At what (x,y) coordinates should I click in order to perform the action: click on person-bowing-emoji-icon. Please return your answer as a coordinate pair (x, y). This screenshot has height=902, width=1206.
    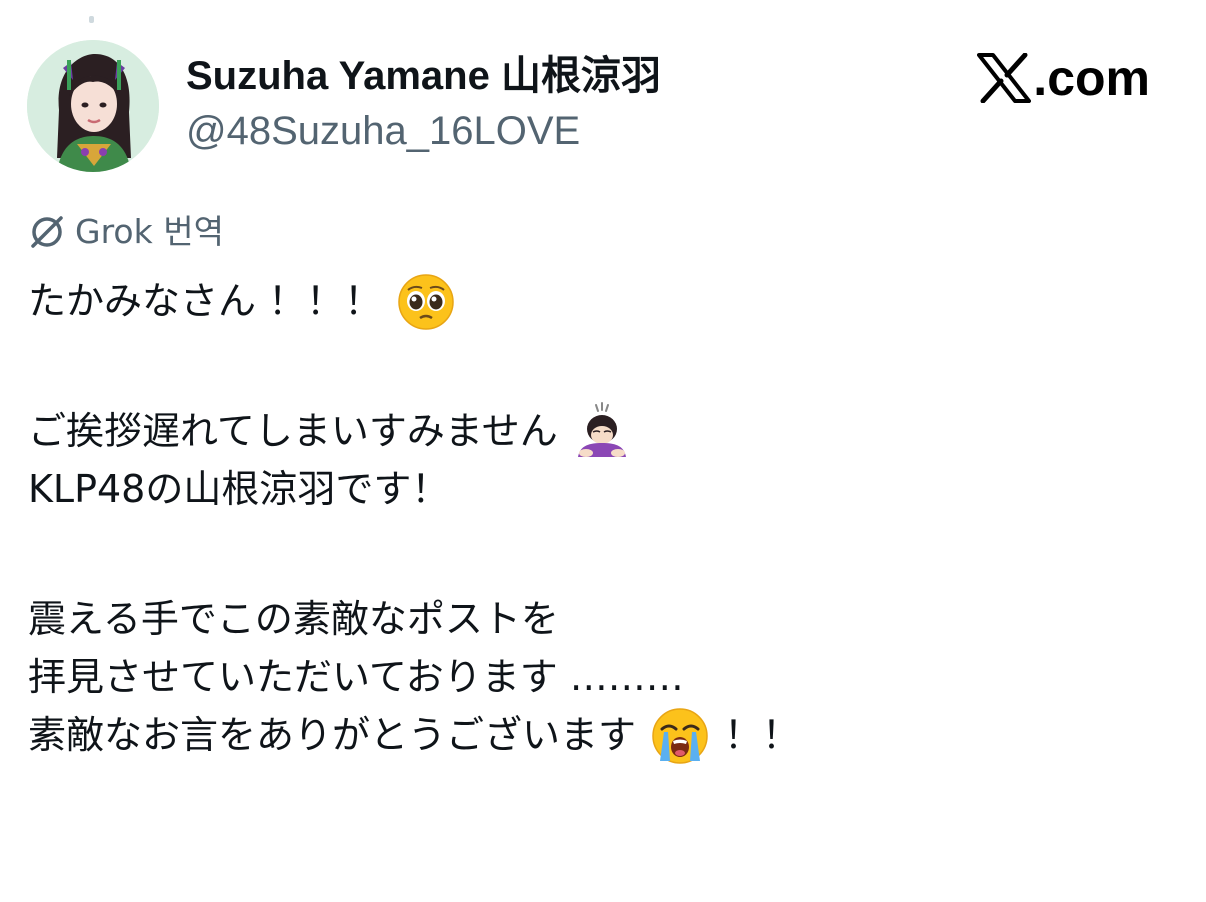
    Looking at the image, I should click on (602, 431).